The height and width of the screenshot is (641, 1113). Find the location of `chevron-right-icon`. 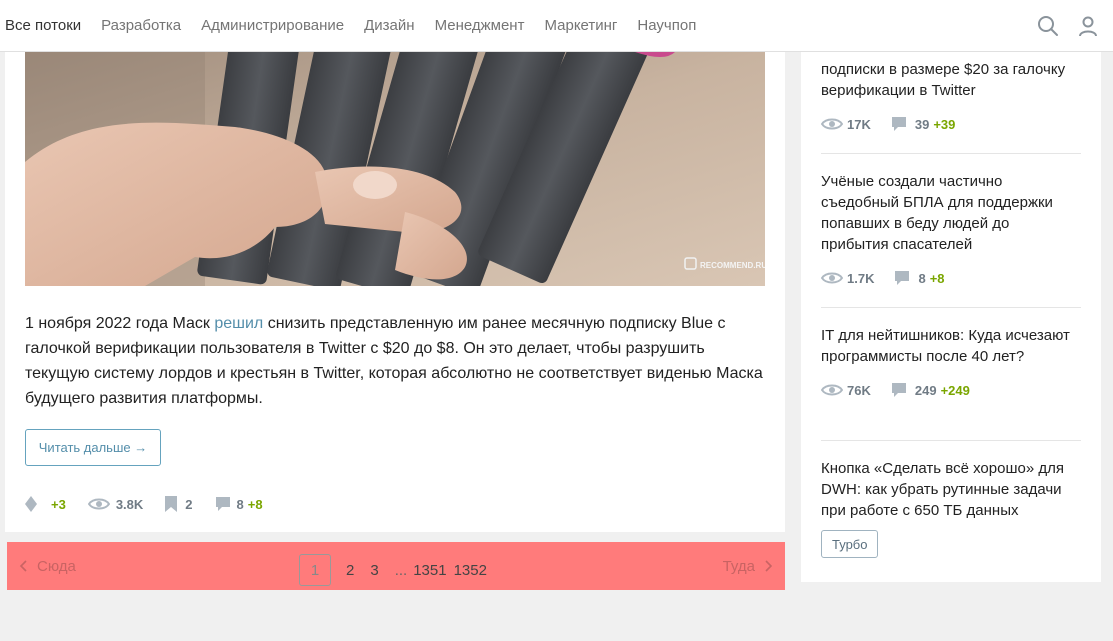

chevron-right-icon is located at coordinates (769, 566).